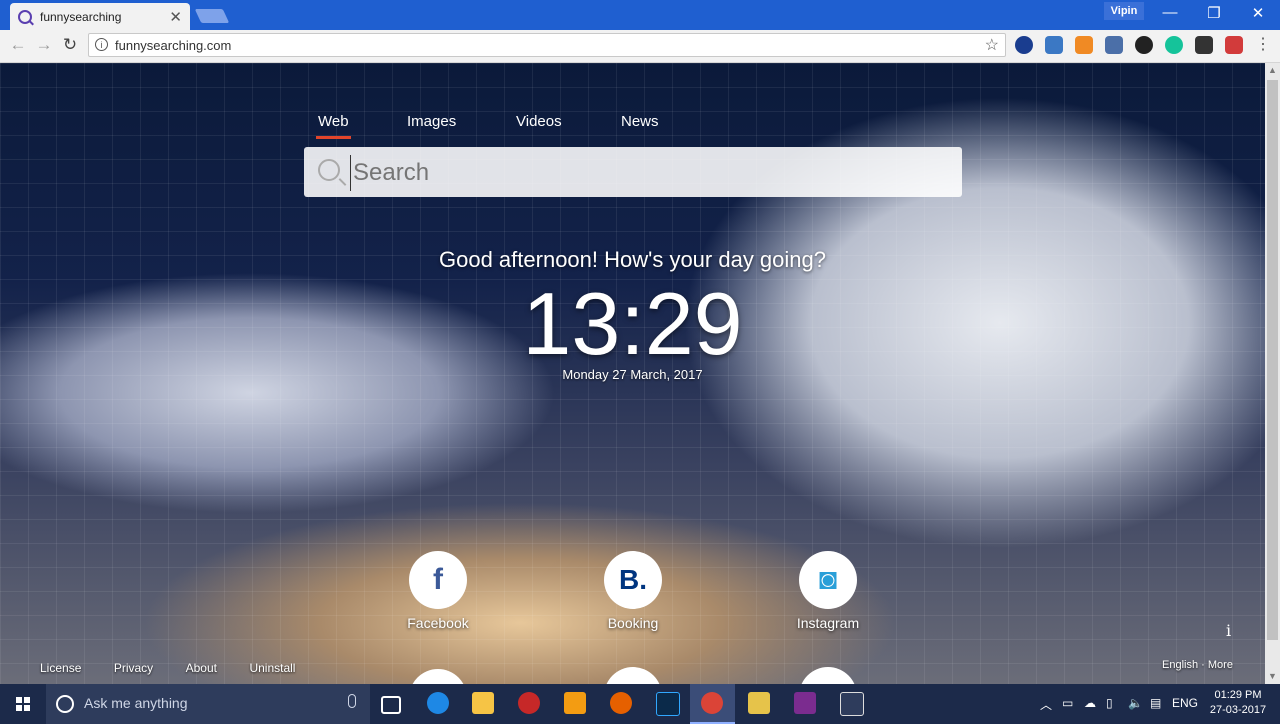 This screenshot has width=1280, height=724. What do you see at coordinates (25, 16) in the screenshot?
I see `search-favicon-icon` at bounding box center [25, 16].